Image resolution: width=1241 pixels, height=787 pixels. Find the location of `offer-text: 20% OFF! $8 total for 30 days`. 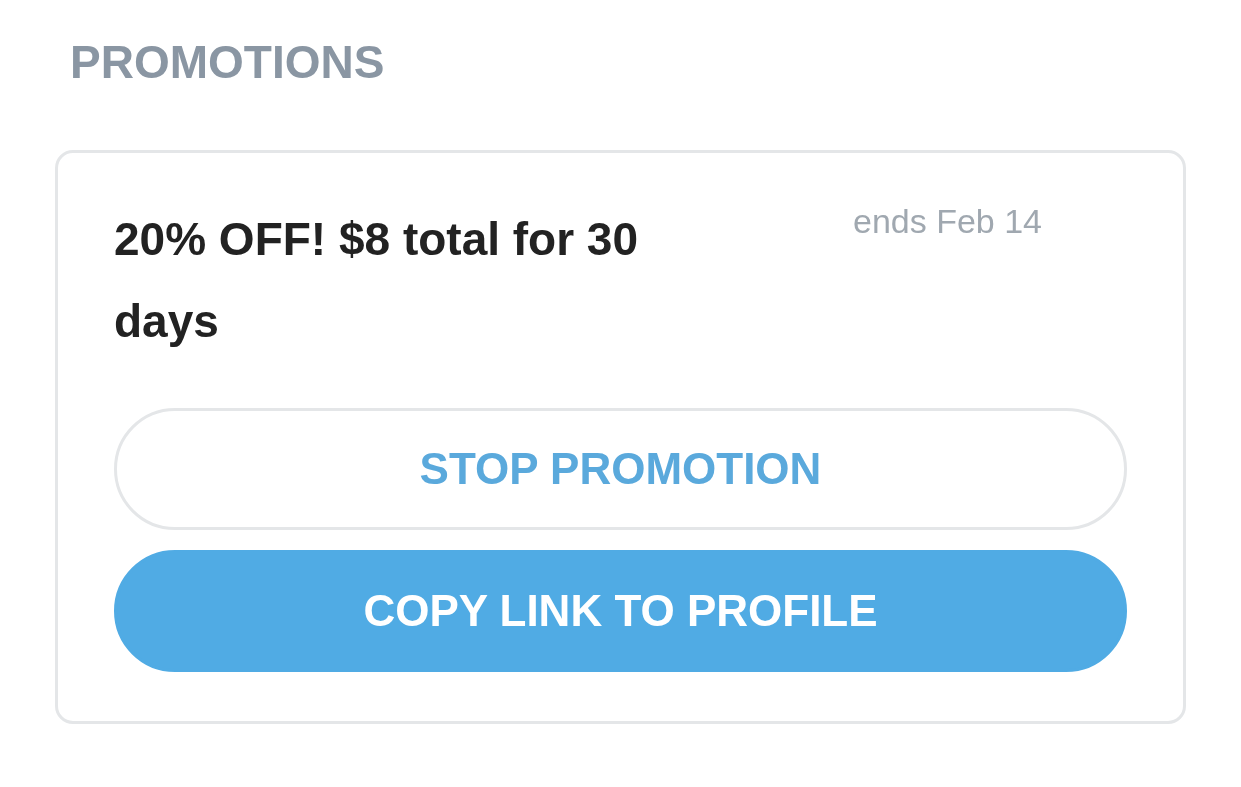

offer-text: 20% OFF! $8 total for 30 days is located at coordinates (377, 280).